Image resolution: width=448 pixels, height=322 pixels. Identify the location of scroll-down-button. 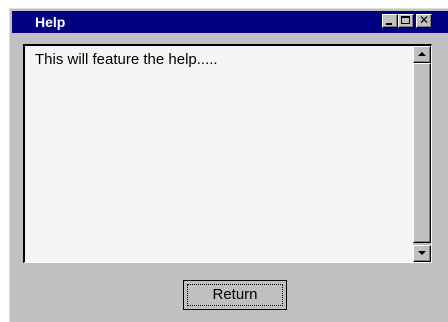
(422, 253).